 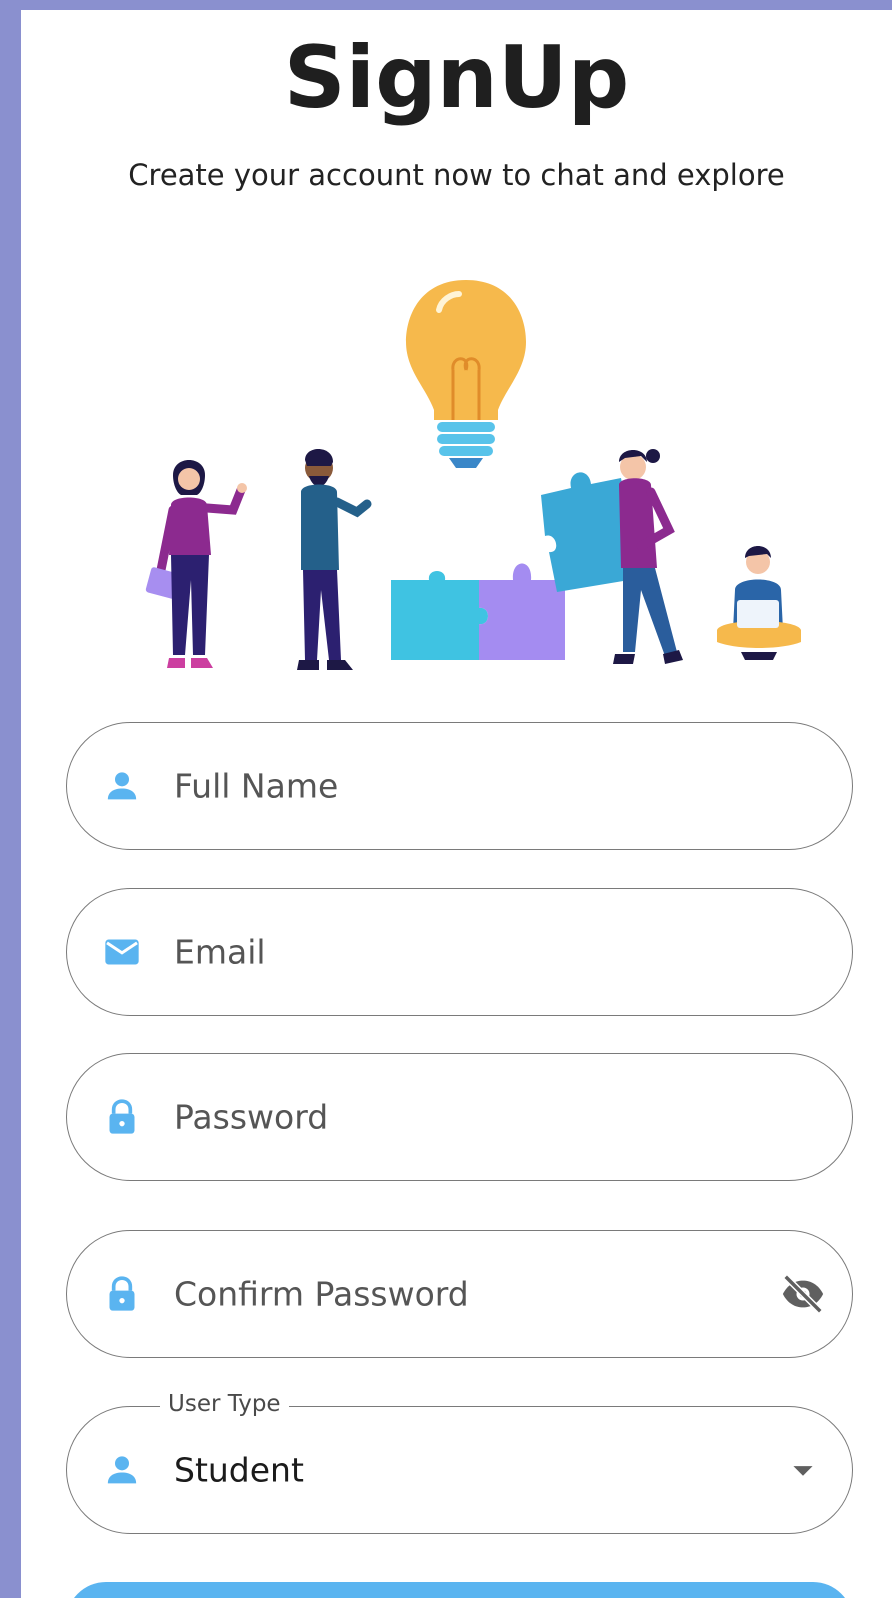 What do you see at coordinates (334, 559) in the screenshot?
I see `man-figure` at bounding box center [334, 559].